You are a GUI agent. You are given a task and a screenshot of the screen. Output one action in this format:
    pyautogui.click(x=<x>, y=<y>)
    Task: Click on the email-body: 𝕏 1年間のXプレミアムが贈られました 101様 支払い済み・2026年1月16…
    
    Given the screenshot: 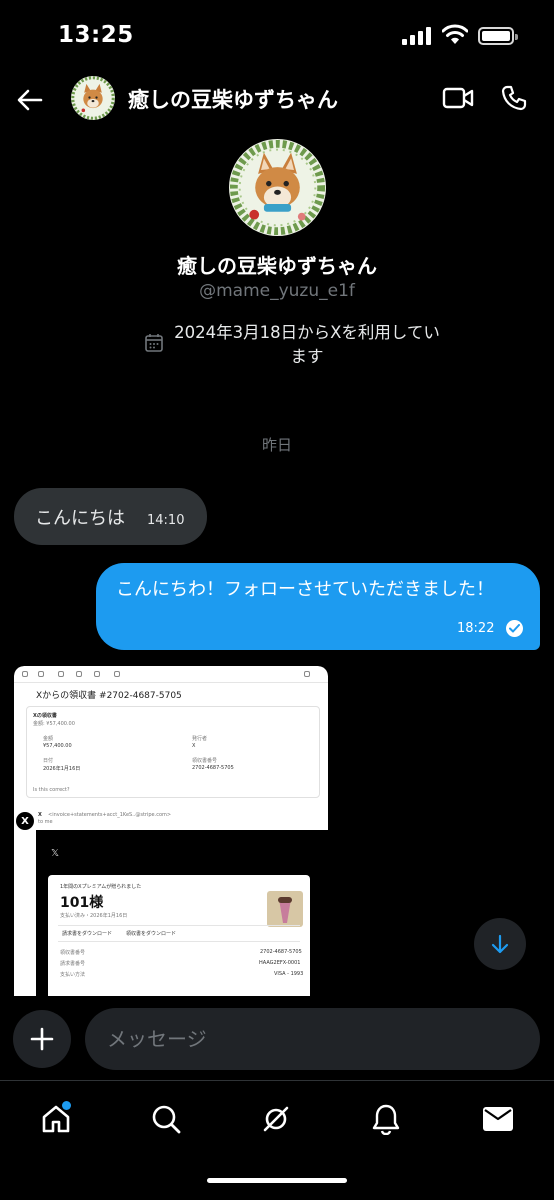 What is the action you would take?
    pyautogui.click(x=182, y=913)
    